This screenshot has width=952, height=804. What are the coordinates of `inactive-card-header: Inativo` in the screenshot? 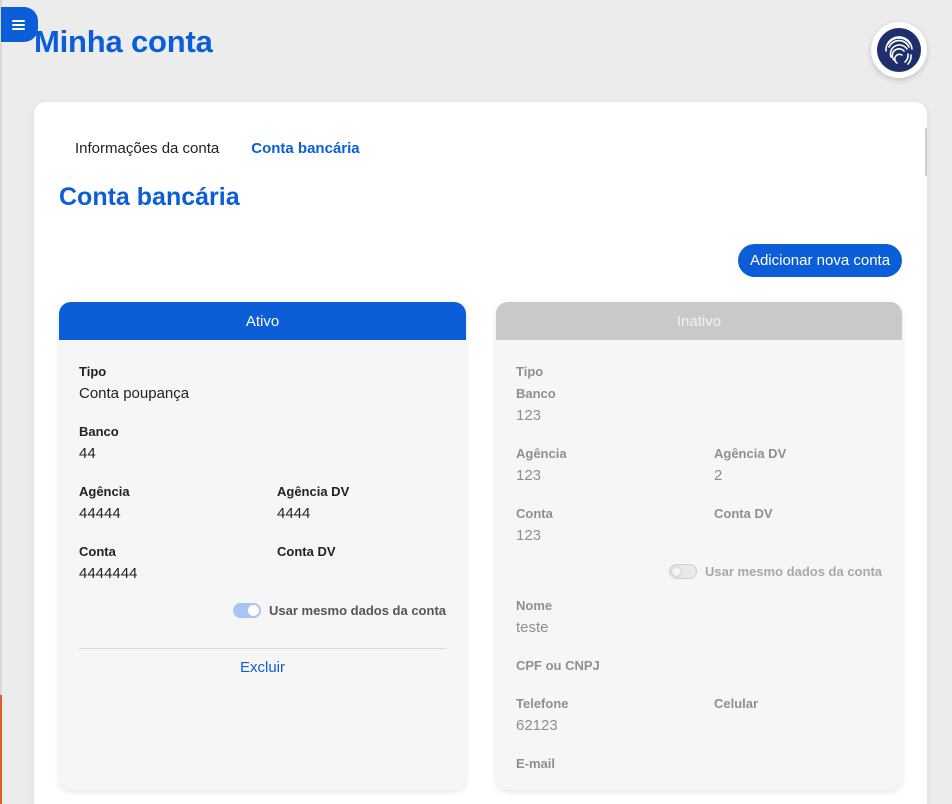 It's located at (699, 321).